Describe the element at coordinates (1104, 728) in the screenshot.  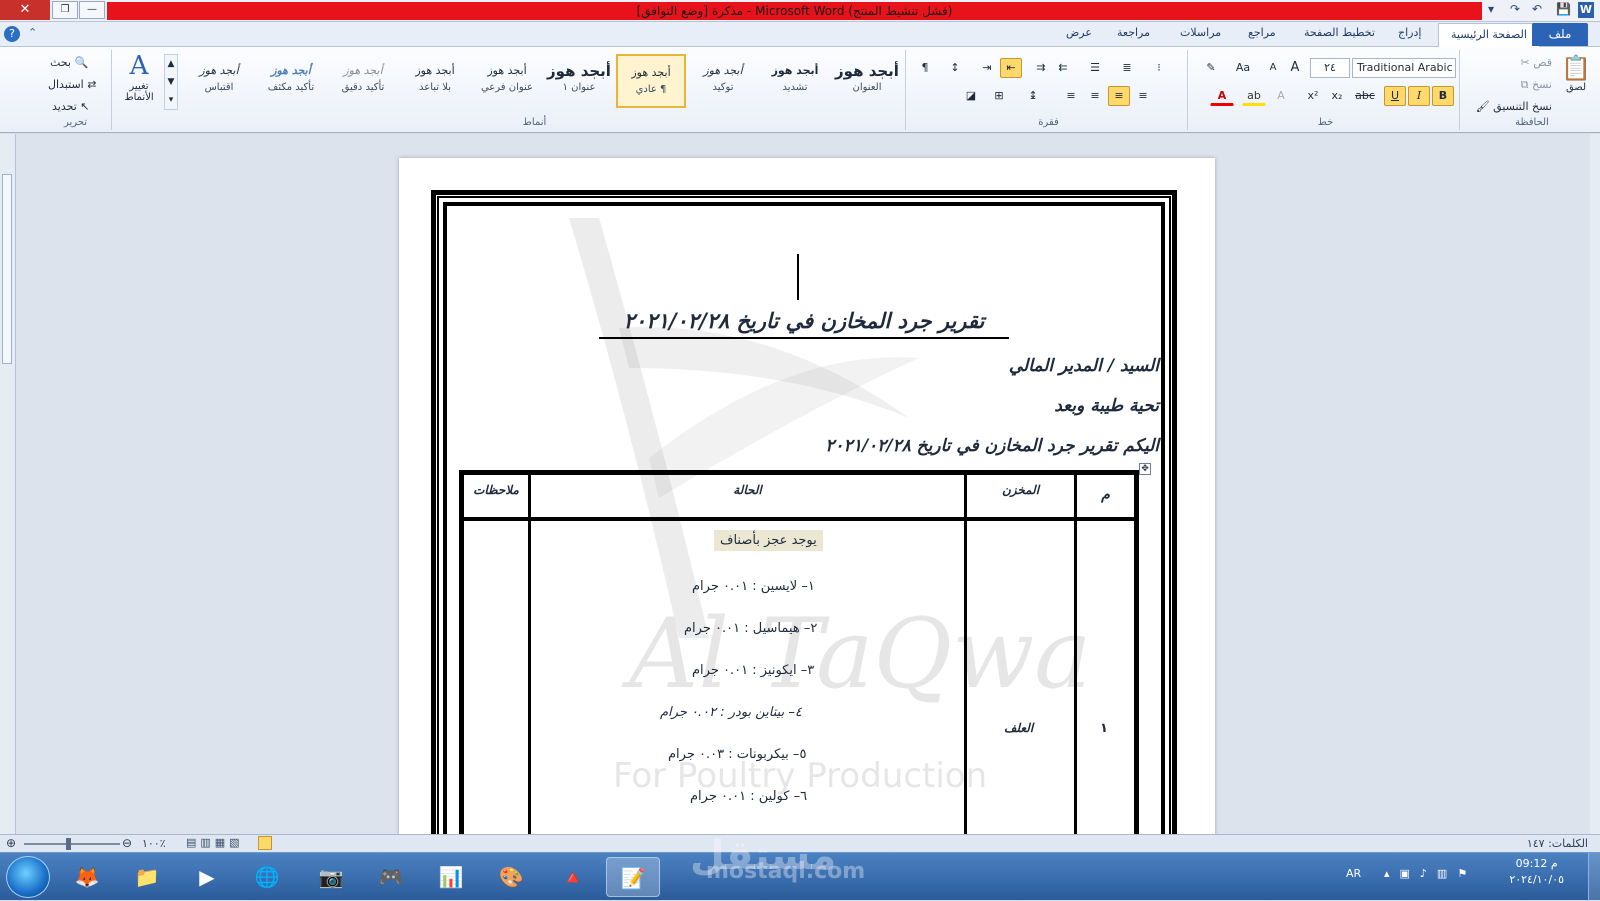
I see `row-number-cell: ١` at that location.